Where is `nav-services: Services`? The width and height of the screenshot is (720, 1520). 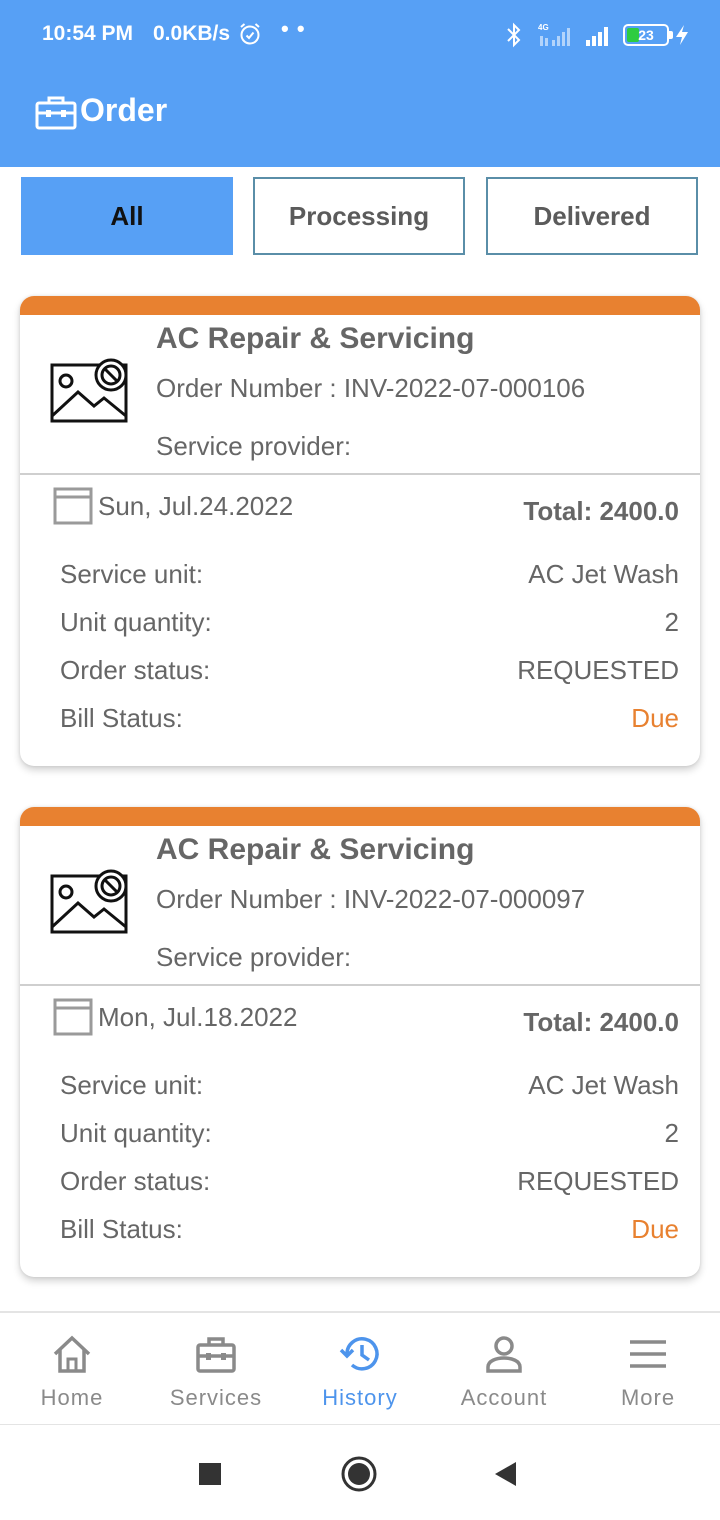
nav-services: Services is located at coordinates (216, 1369).